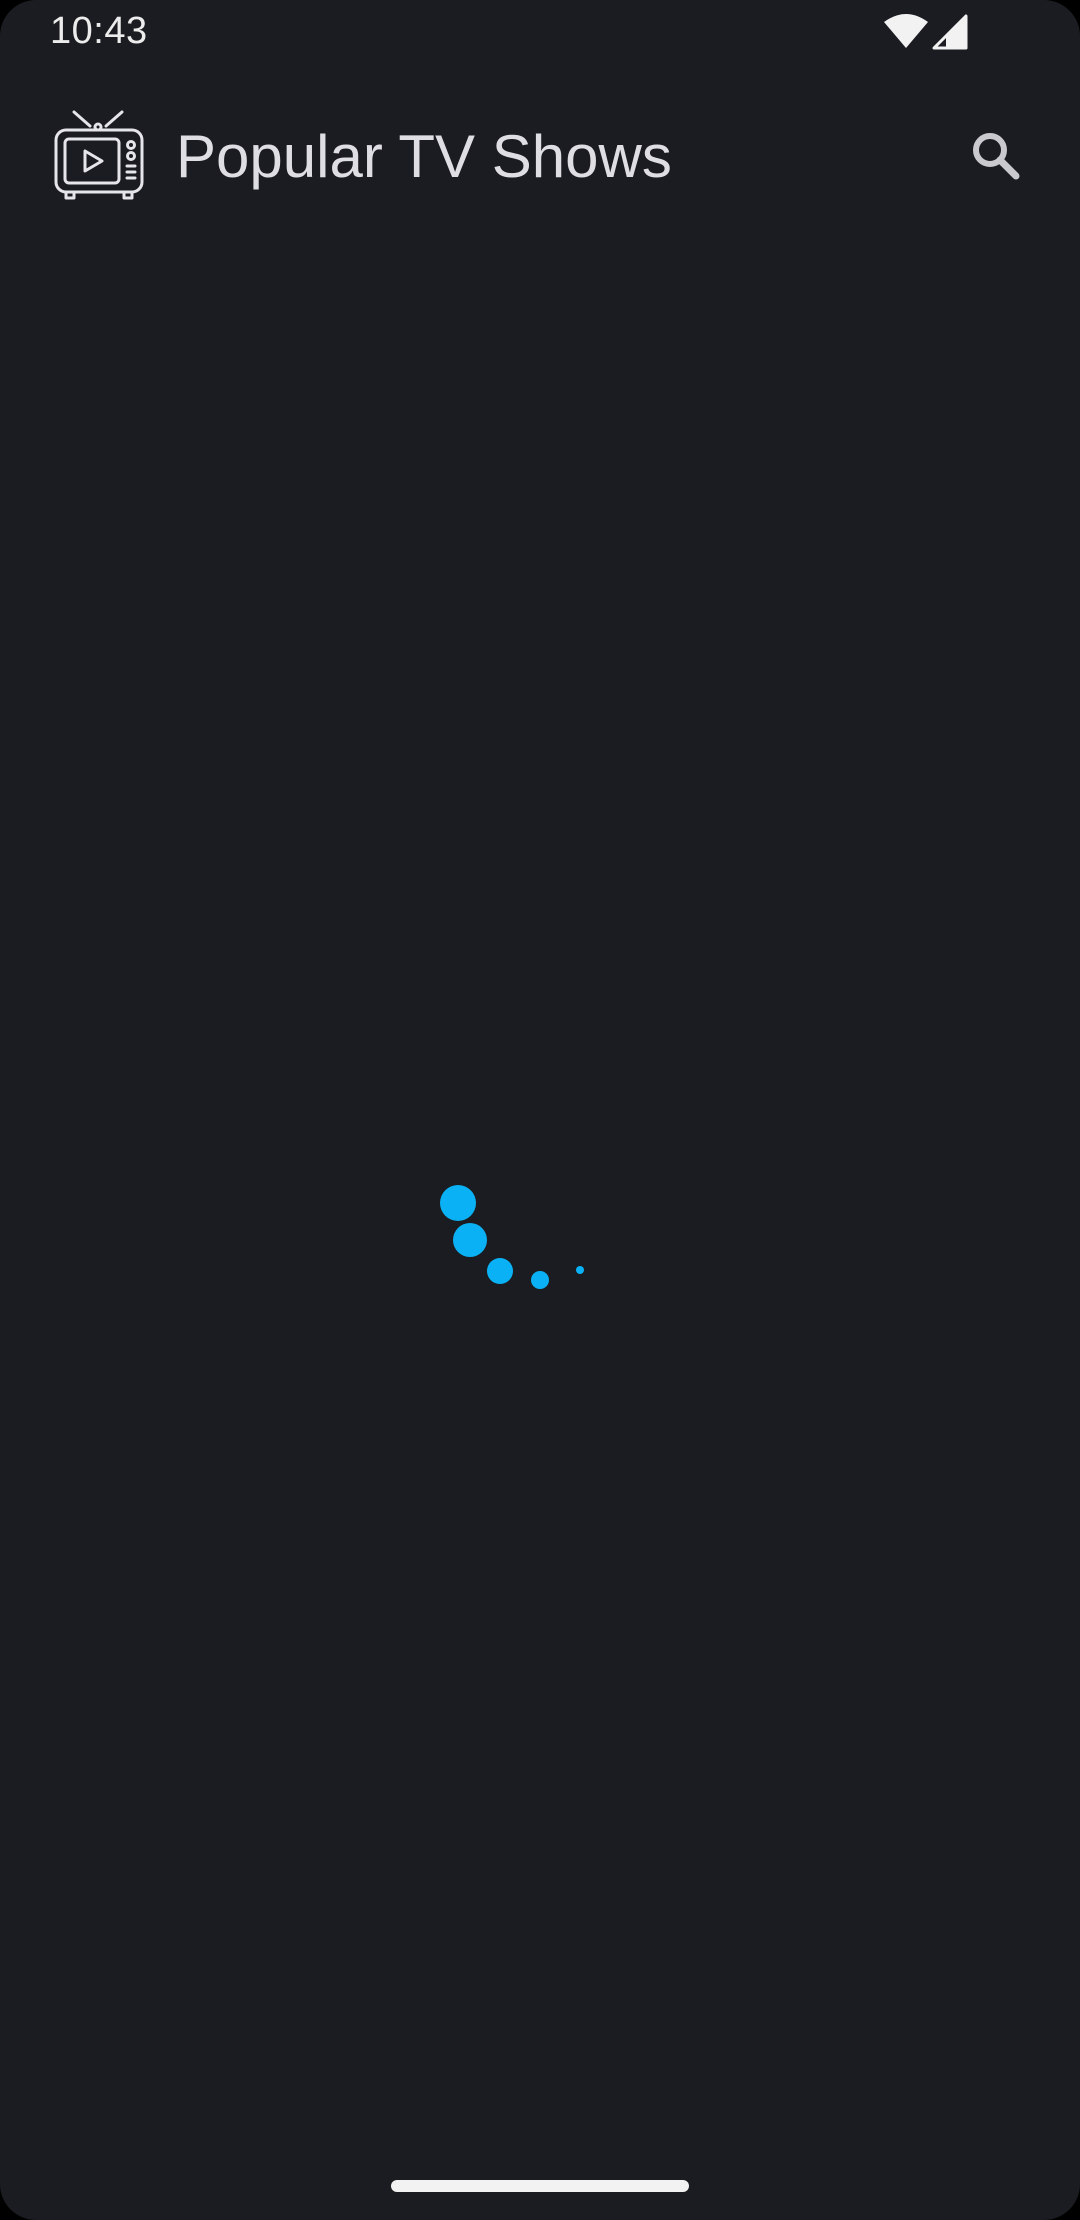 This screenshot has width=1080, height=2220. Describe the element at coordinates (520, 1235) in the screenshot. I see `loading-spinner` at that location.